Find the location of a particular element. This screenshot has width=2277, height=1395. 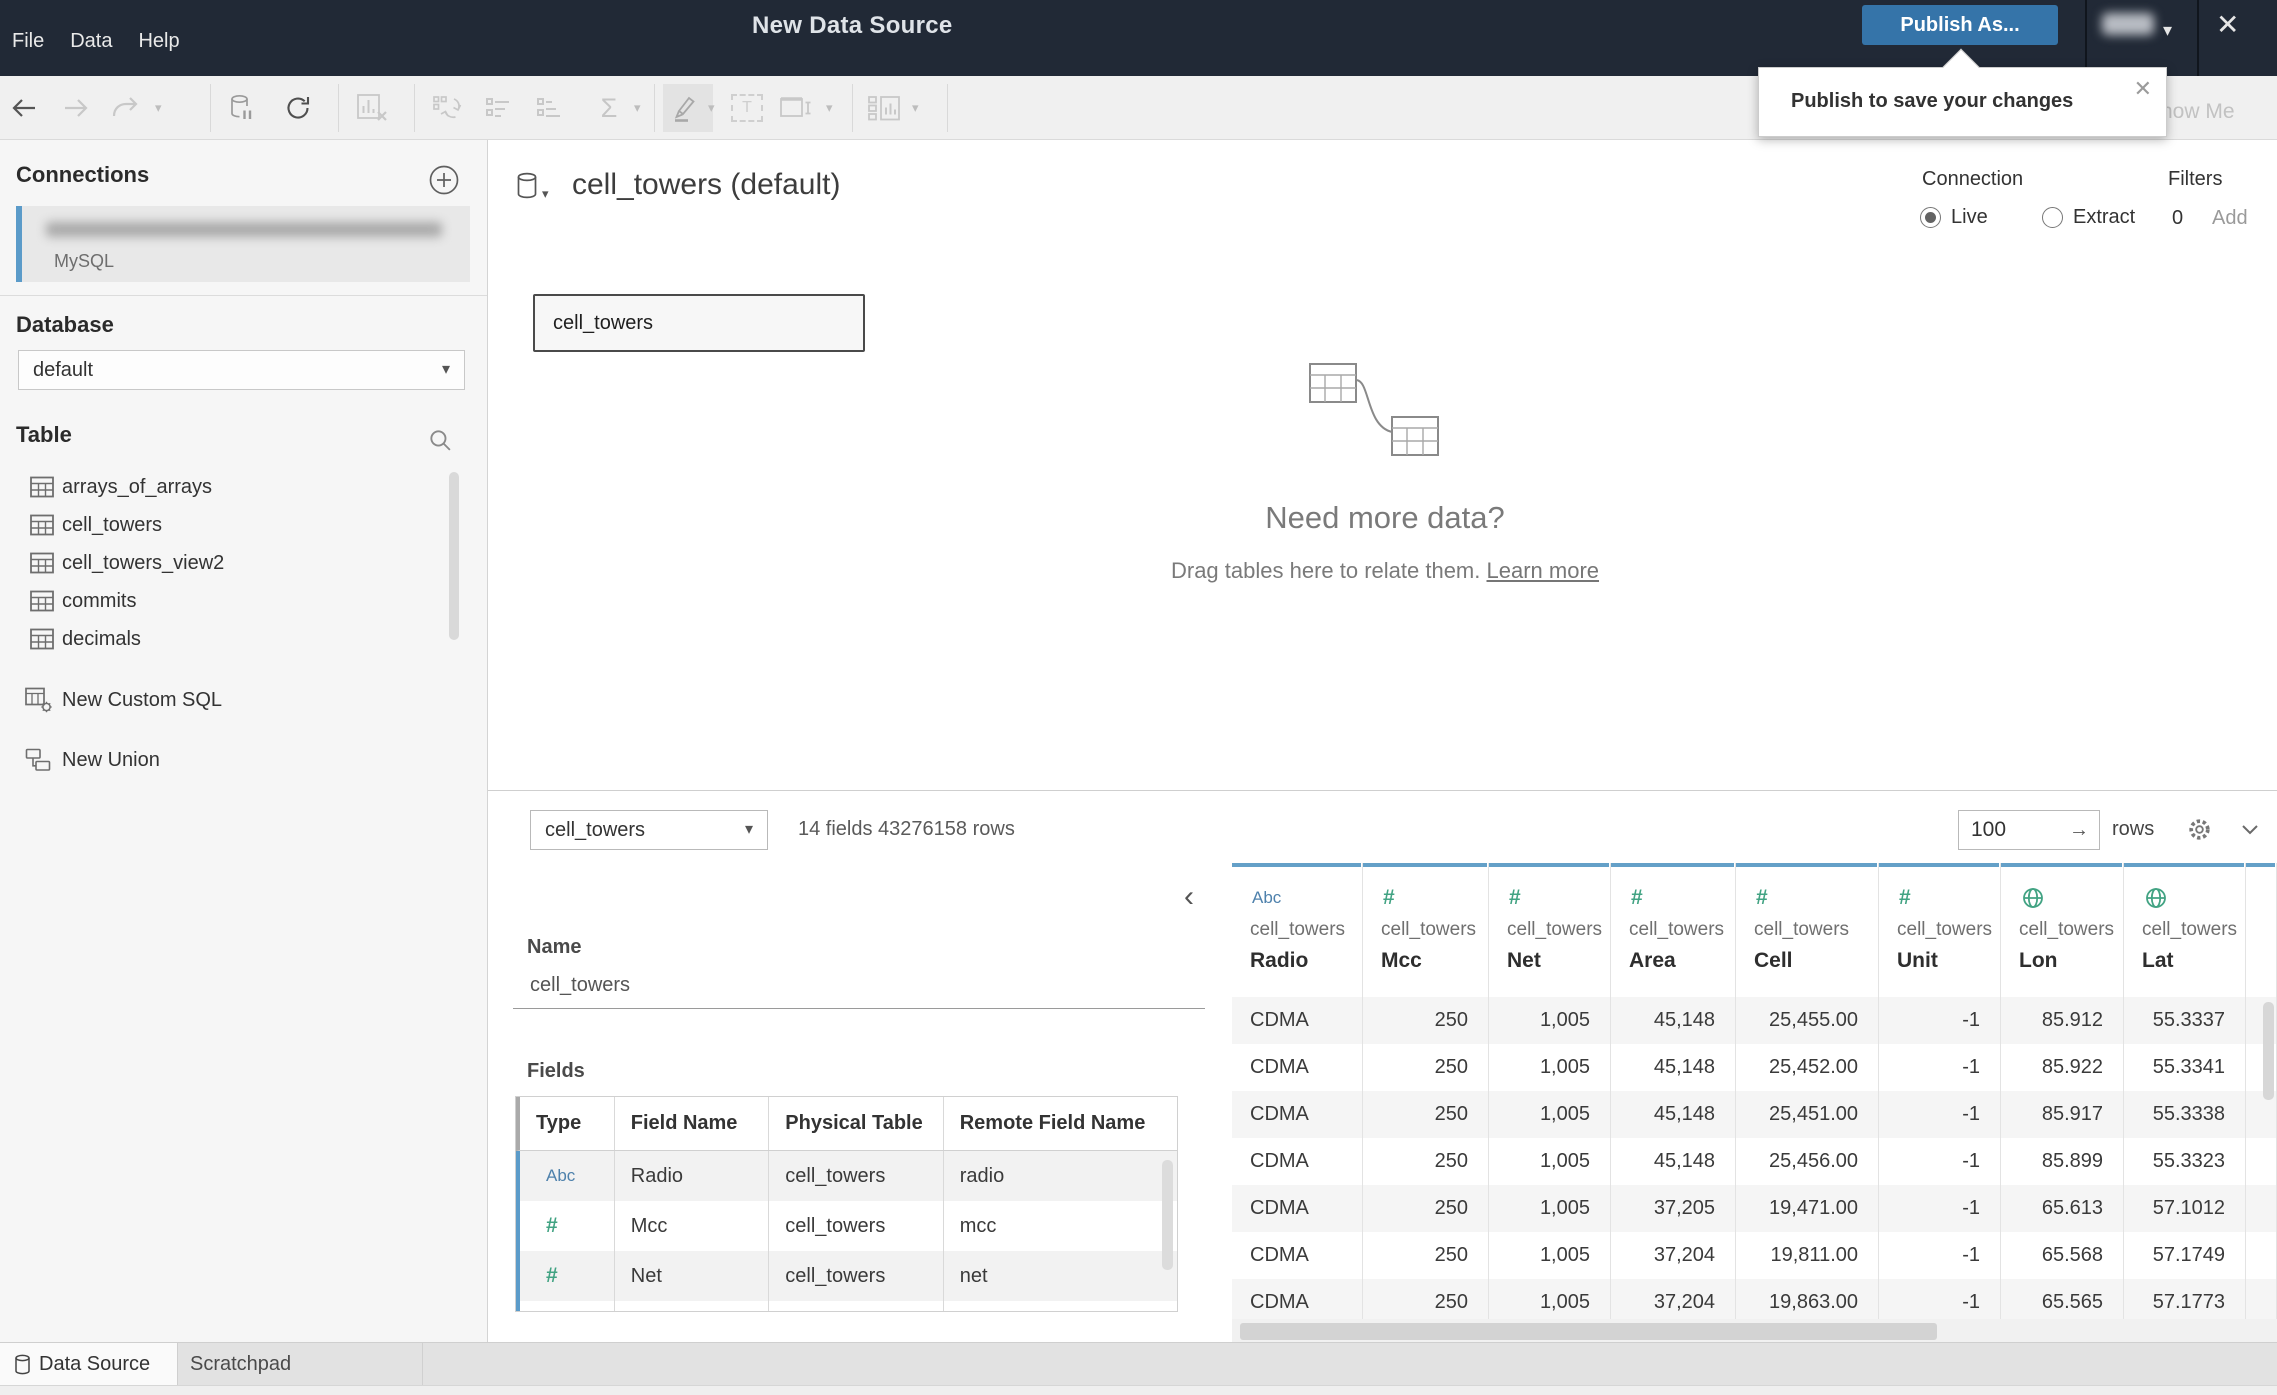

sort-ascending-icon is located at coordinates (500, 108).